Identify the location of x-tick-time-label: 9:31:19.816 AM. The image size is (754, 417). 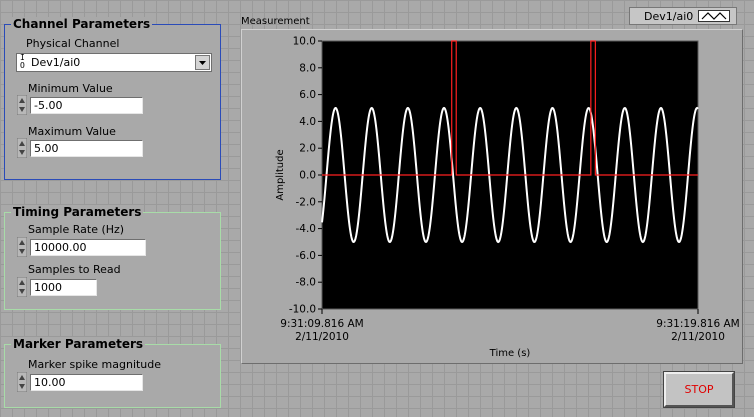
(697, 324).